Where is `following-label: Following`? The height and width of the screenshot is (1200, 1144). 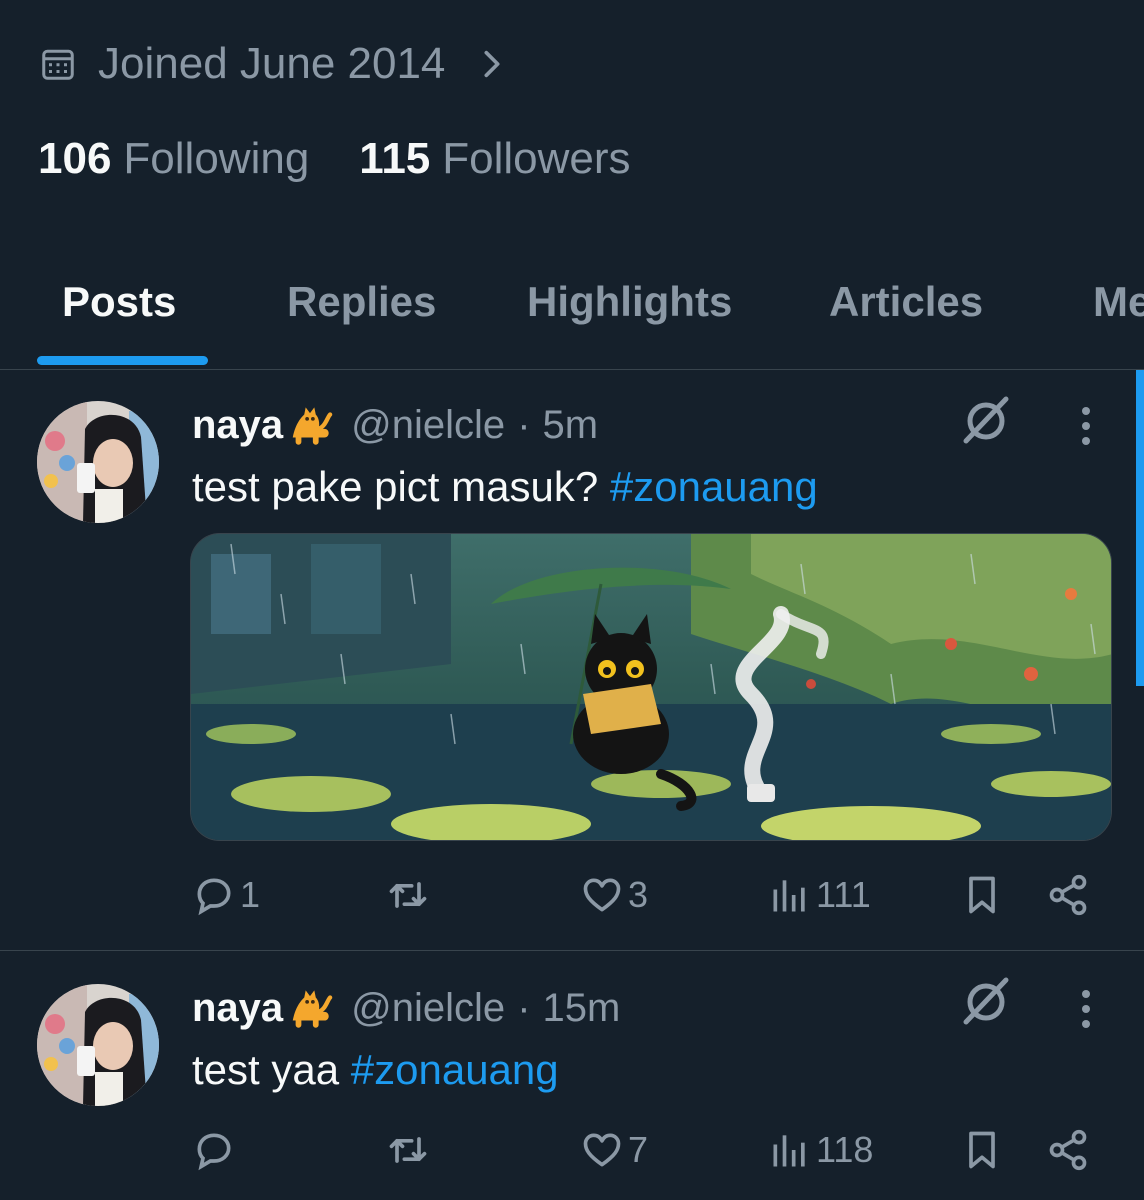 following-label: Following is located at coordinates (216, 158).